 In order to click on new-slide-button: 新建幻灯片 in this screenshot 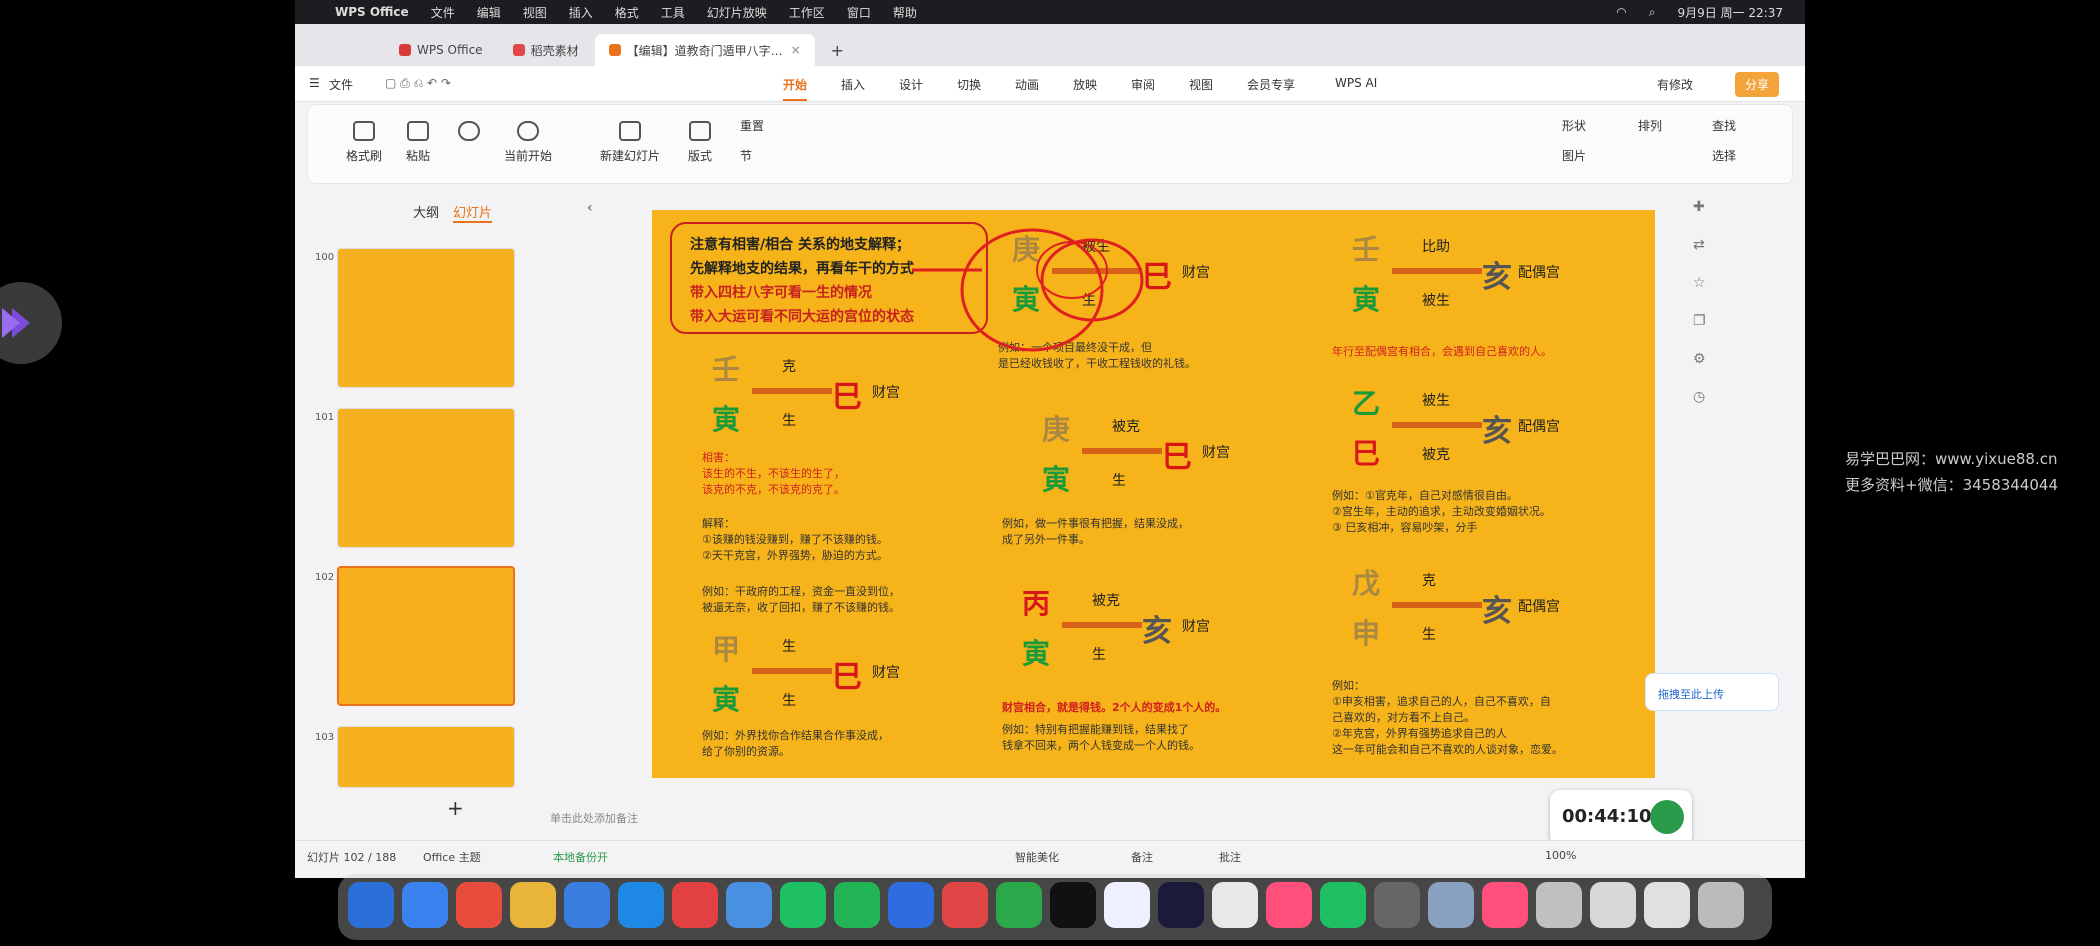, I will do `click(630, 142)`.